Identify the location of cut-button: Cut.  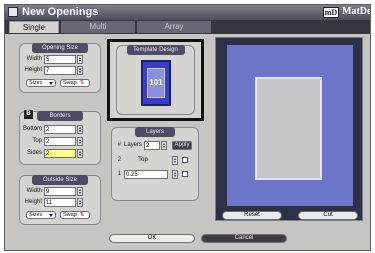
(328, 215).